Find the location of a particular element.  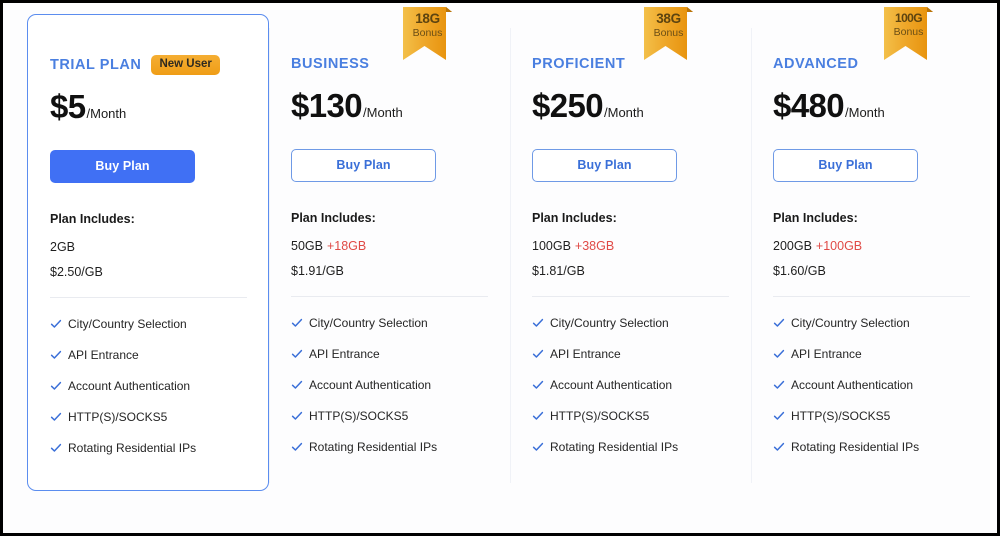

plan-header: TRIAL PLAN New User is located at coordinates (148, 65).